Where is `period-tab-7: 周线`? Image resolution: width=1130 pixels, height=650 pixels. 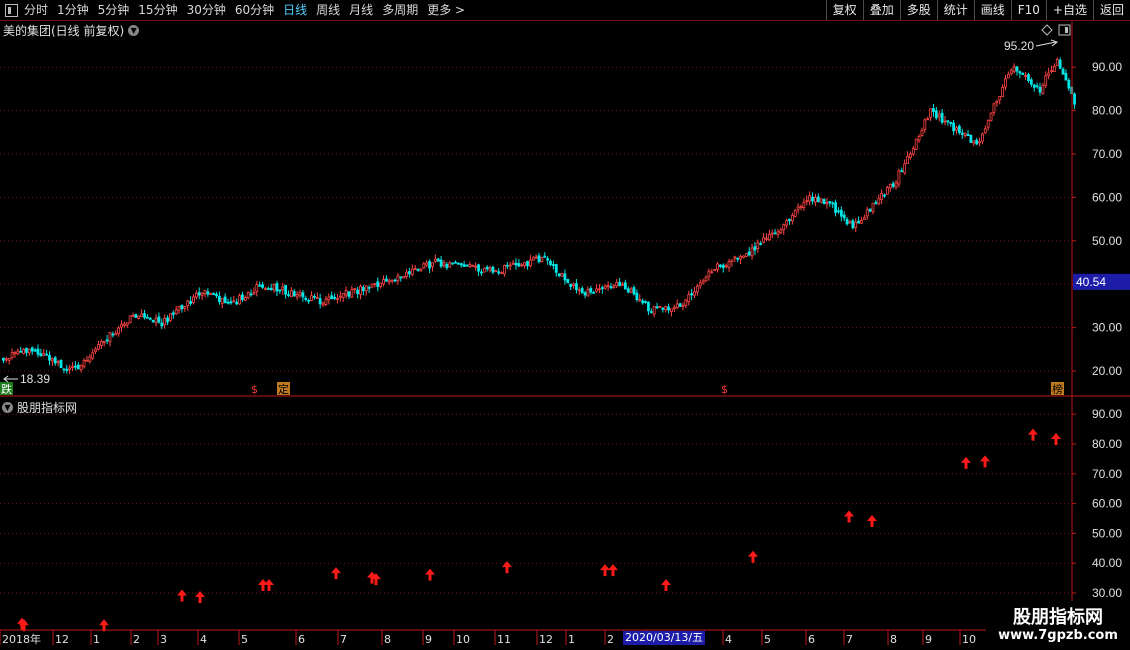
period-tab-7: 周线 is located at coordinates (328, 10).